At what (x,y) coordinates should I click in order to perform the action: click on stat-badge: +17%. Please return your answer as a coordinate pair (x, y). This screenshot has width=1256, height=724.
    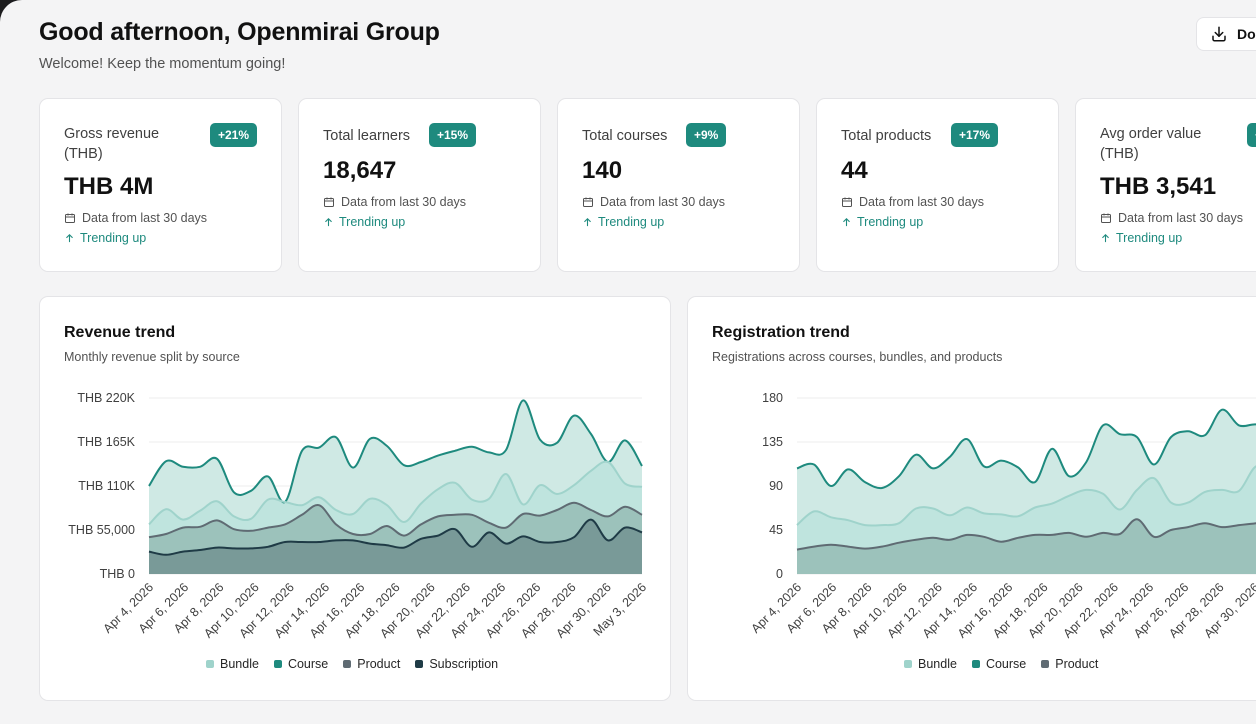
    Looking at the image, I should click on (975, 135).